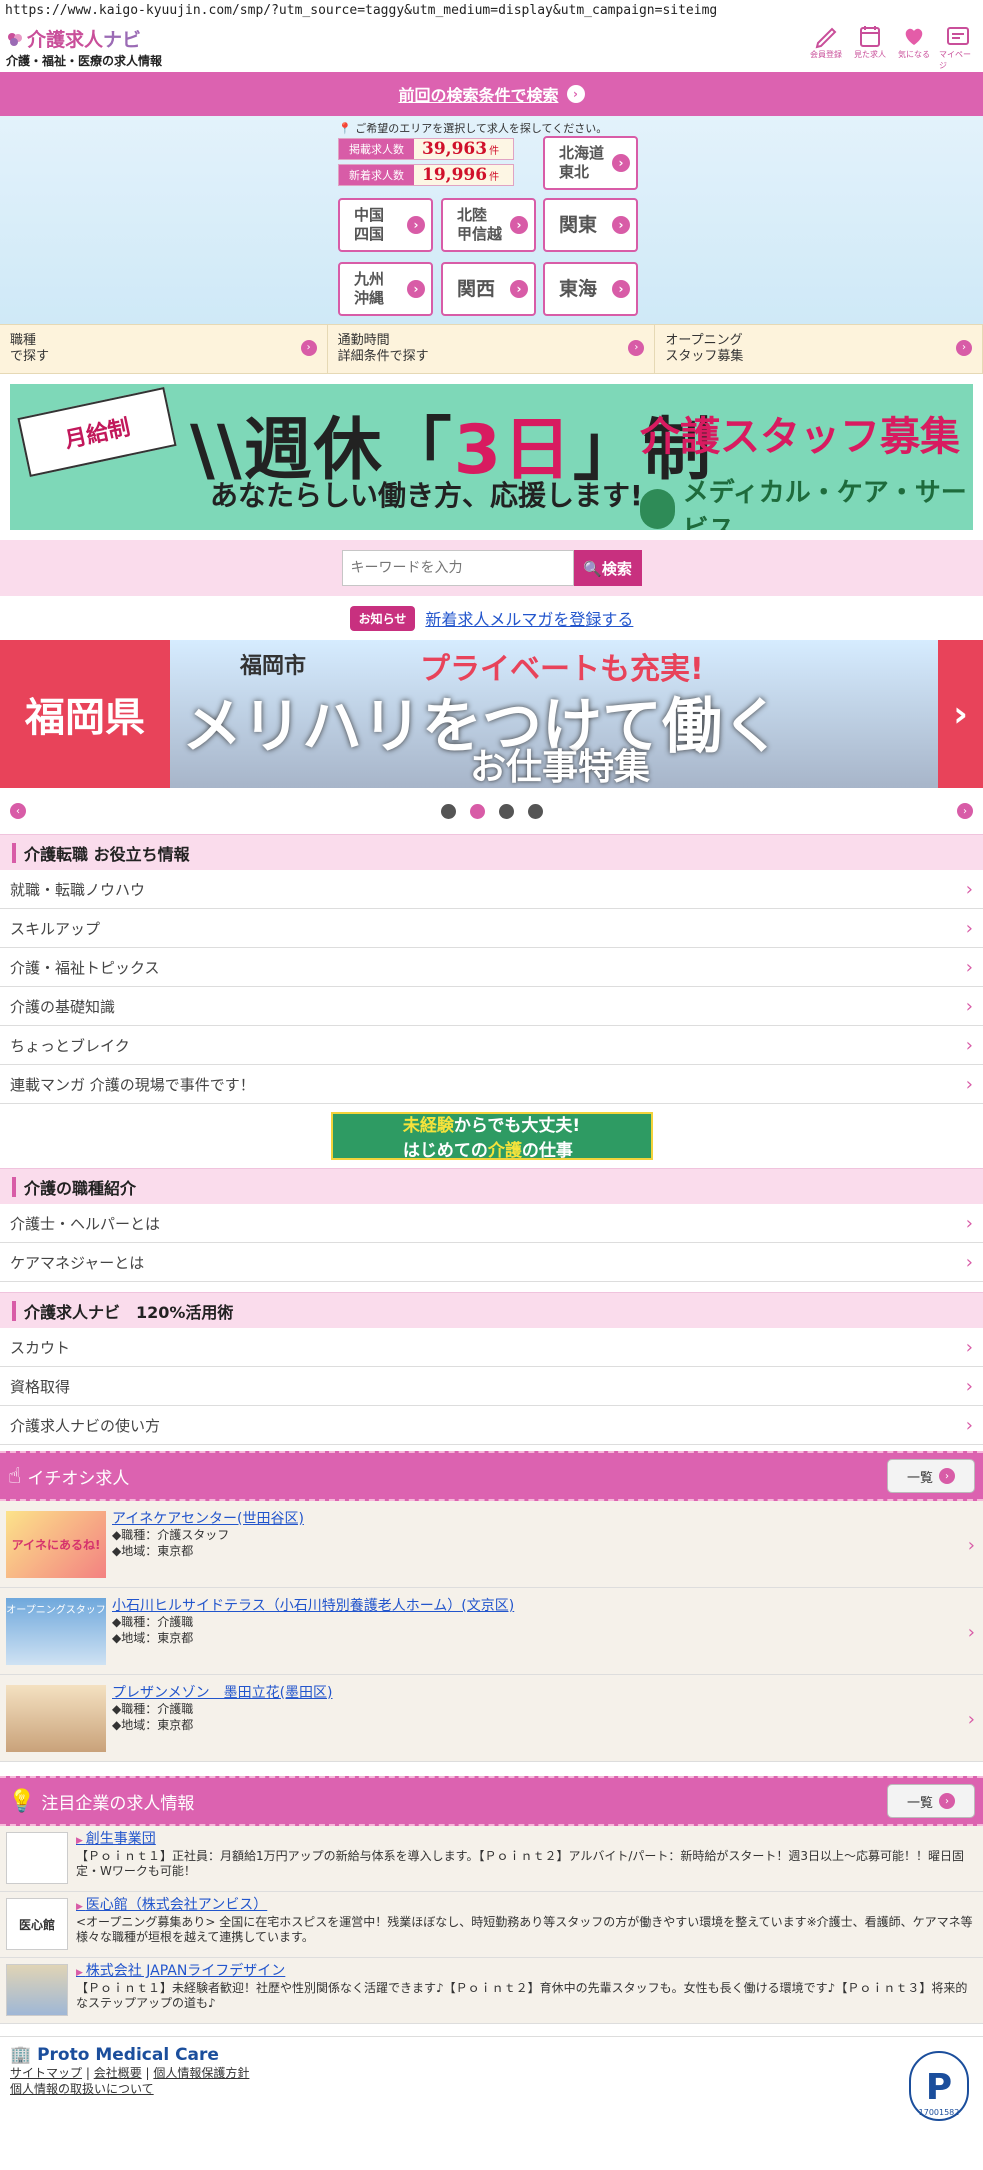  What do you see at coordinates (491, 1718) in the screenshot?
I see `pickup-job: プレザンメゾン 墨田立花(墨田区) ◆職種：介護職 ◆地域：東京都 ›` at bounding box center [491, 1718].